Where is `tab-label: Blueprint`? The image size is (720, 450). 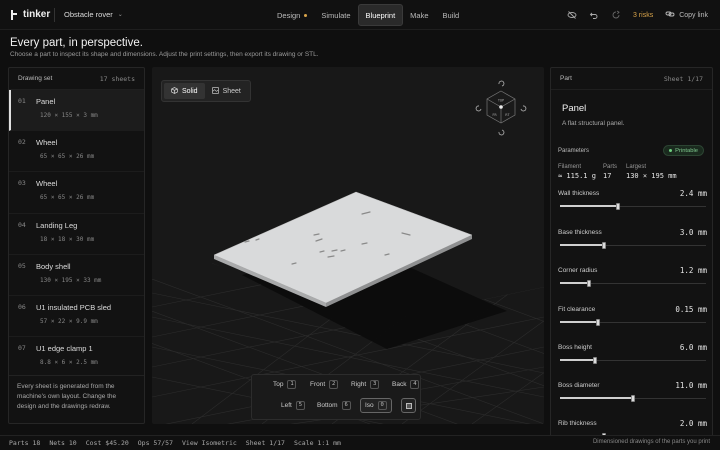
tab-label: Blueprint is located at coordinates (380, 15).